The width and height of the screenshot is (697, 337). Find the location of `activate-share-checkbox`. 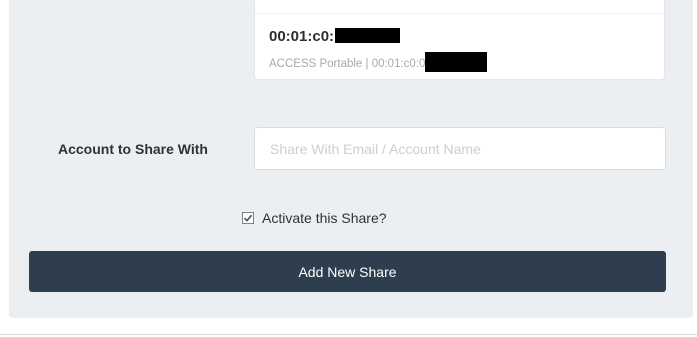

activate-share-checkbox is located at coordinates (248, 218).